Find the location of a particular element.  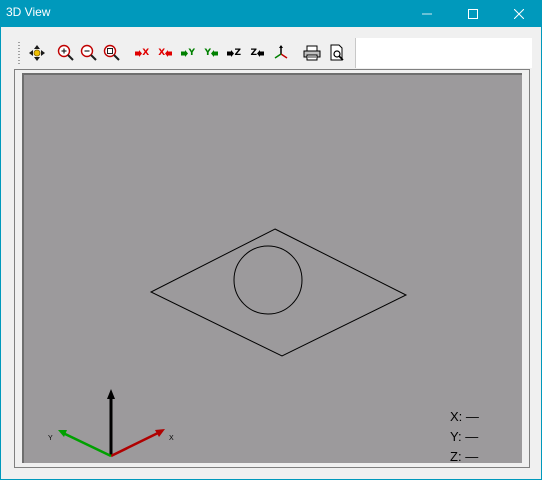

axes-button is located at coordinates (281, 53).